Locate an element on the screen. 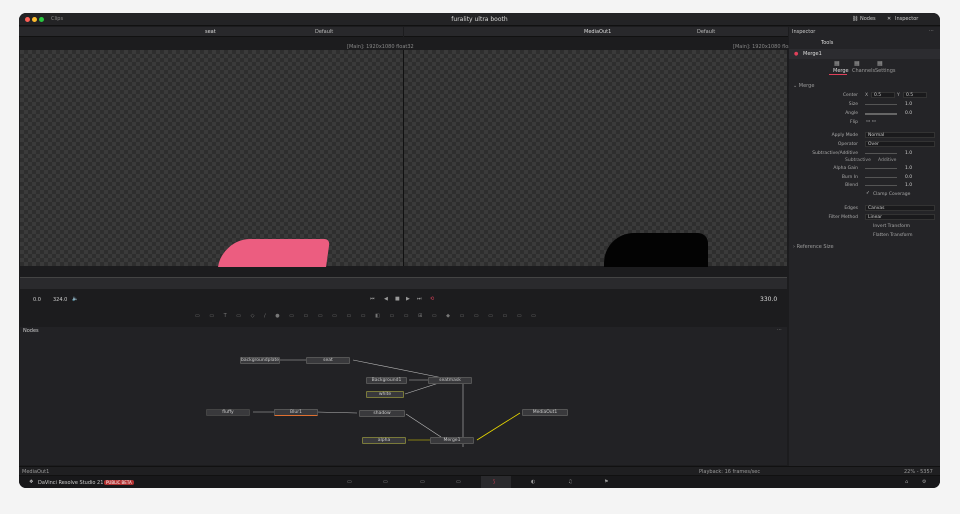 The width and height of the screenshot is (960, 514). node-merge1: Merge1 is located at coordinates (452, 440).